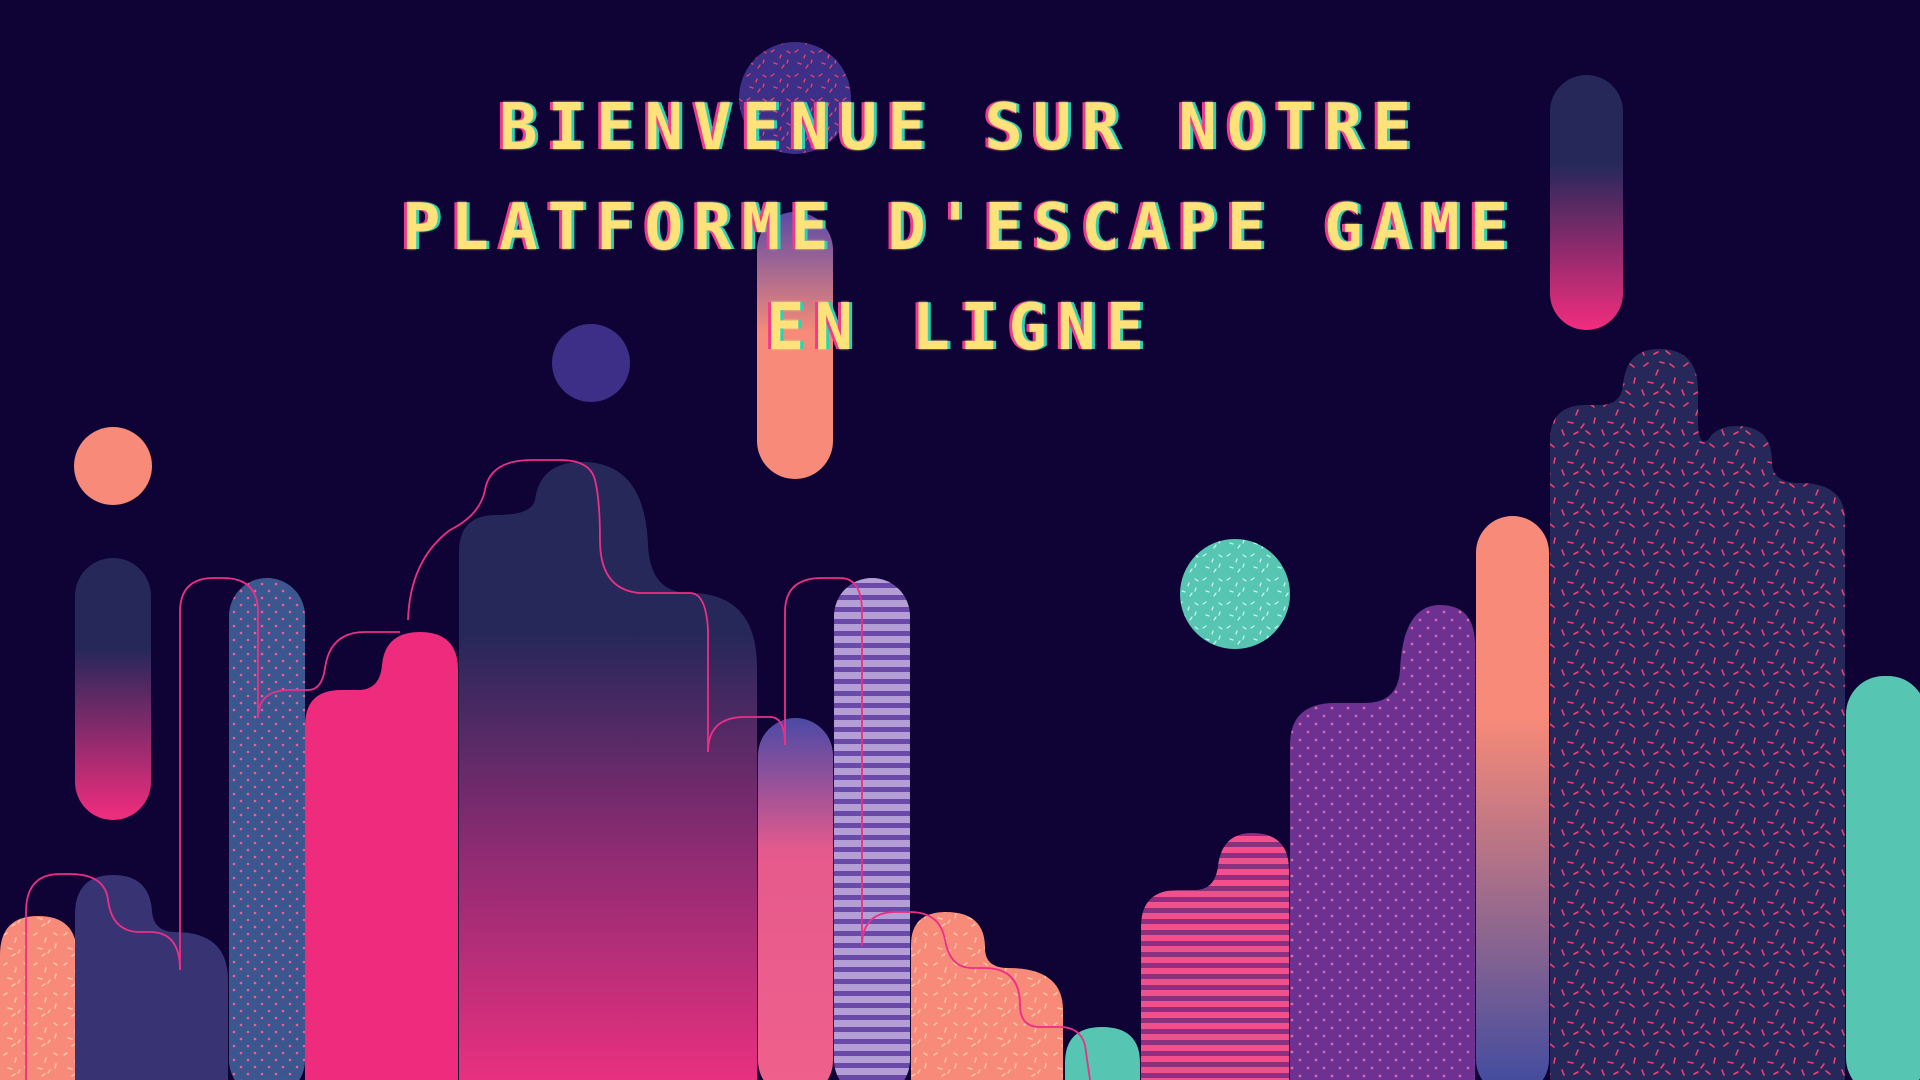  What do you see at coordinates (960, 128) in the screenshot?
I see `title-line-1: Bienvenue sur notre` at bounding box center [960, 128].